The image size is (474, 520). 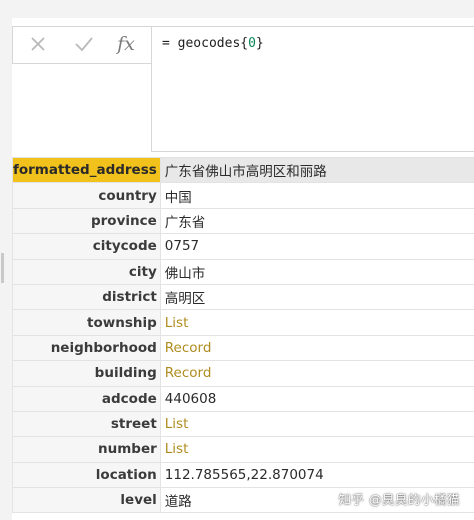 I want to click on record-row: country 中国, so click(x=243, y=195).